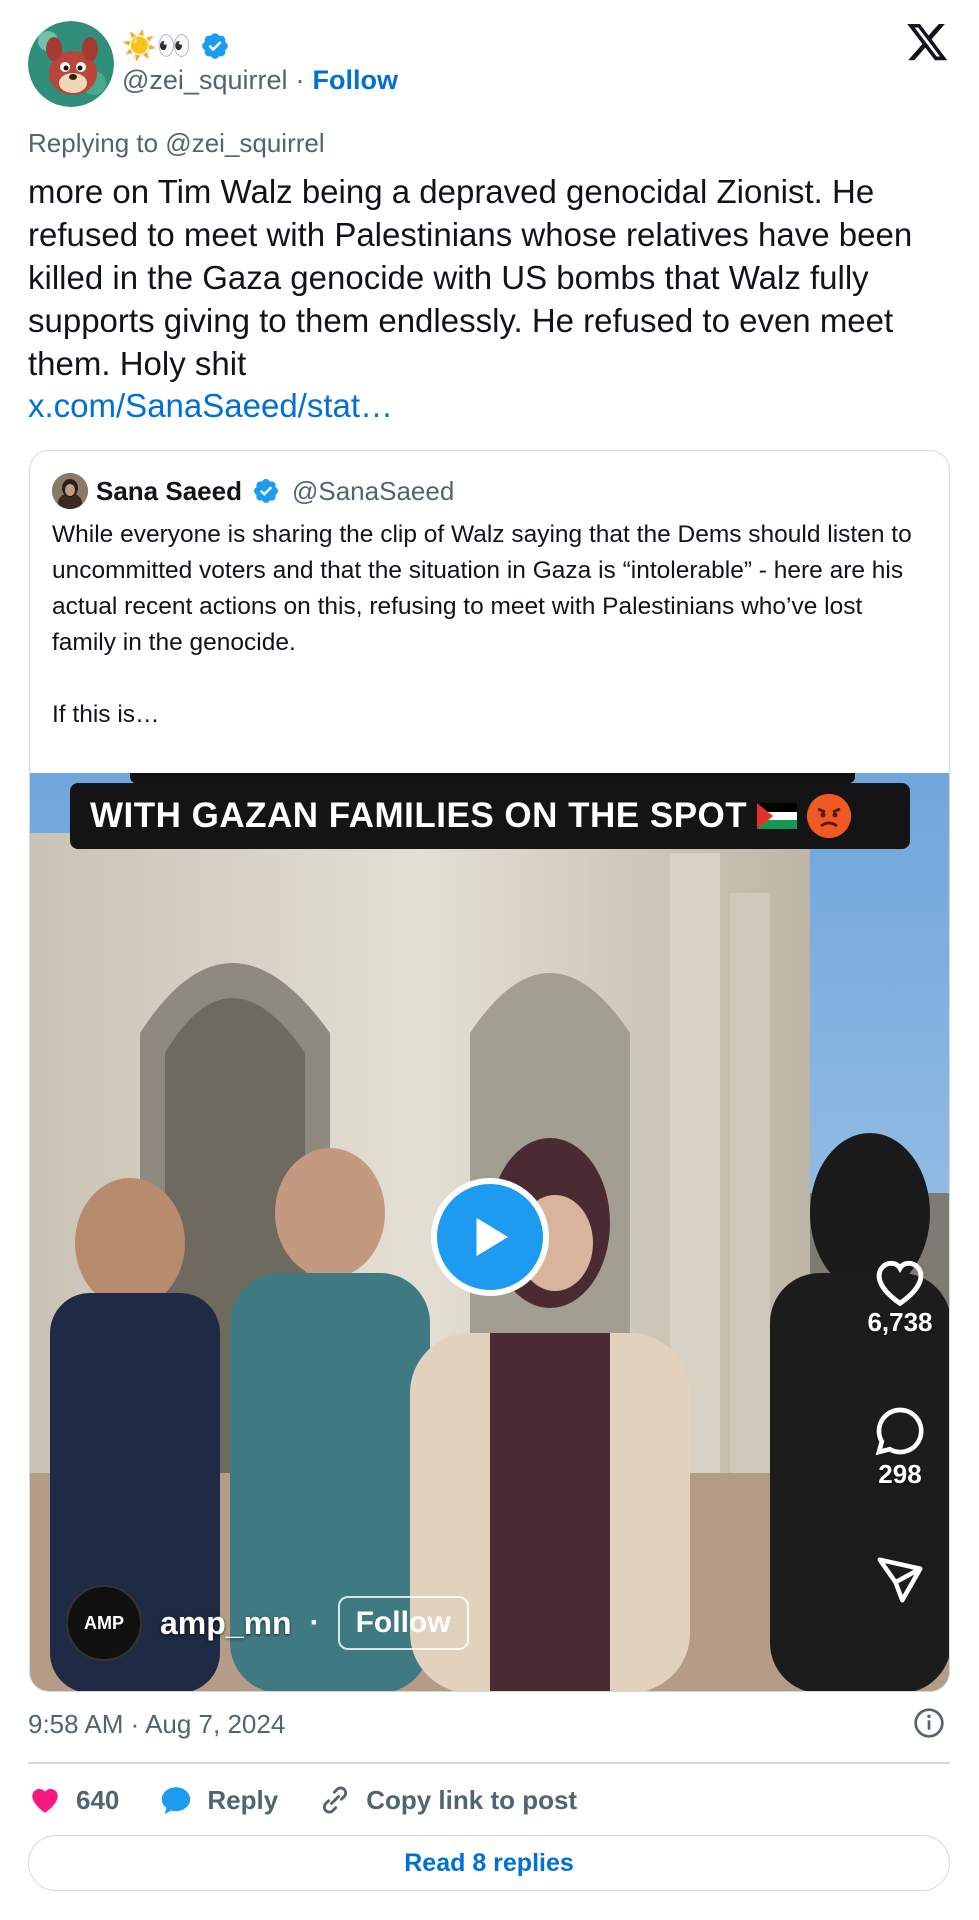 This screenshot has height=1920, width=979. Describe the element at coordinates (176, 143) in the screenshot. I see `replying-to-label: Replying to @zei_squirrel` at that location.